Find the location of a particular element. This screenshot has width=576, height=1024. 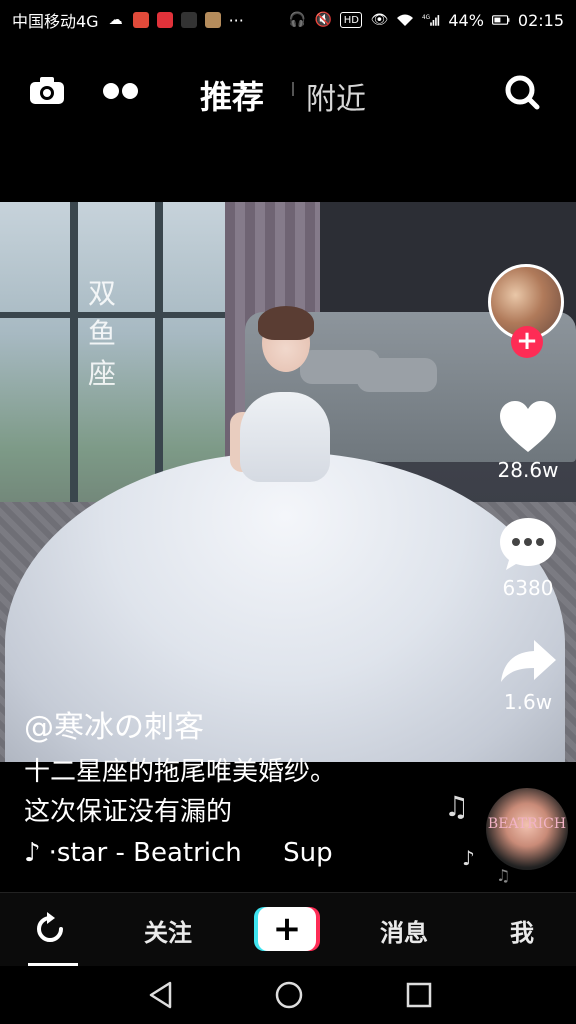

like-button: 28.6w is located at coordinates (528, 441).